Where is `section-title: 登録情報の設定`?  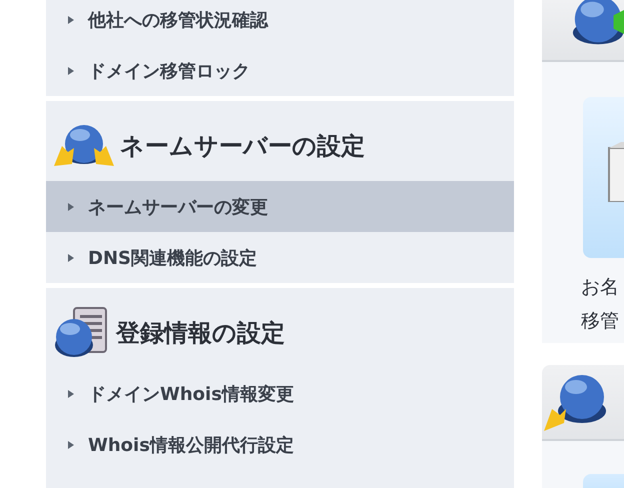
section-title: 登録情報の設定 is located at coordinates (200, 333).